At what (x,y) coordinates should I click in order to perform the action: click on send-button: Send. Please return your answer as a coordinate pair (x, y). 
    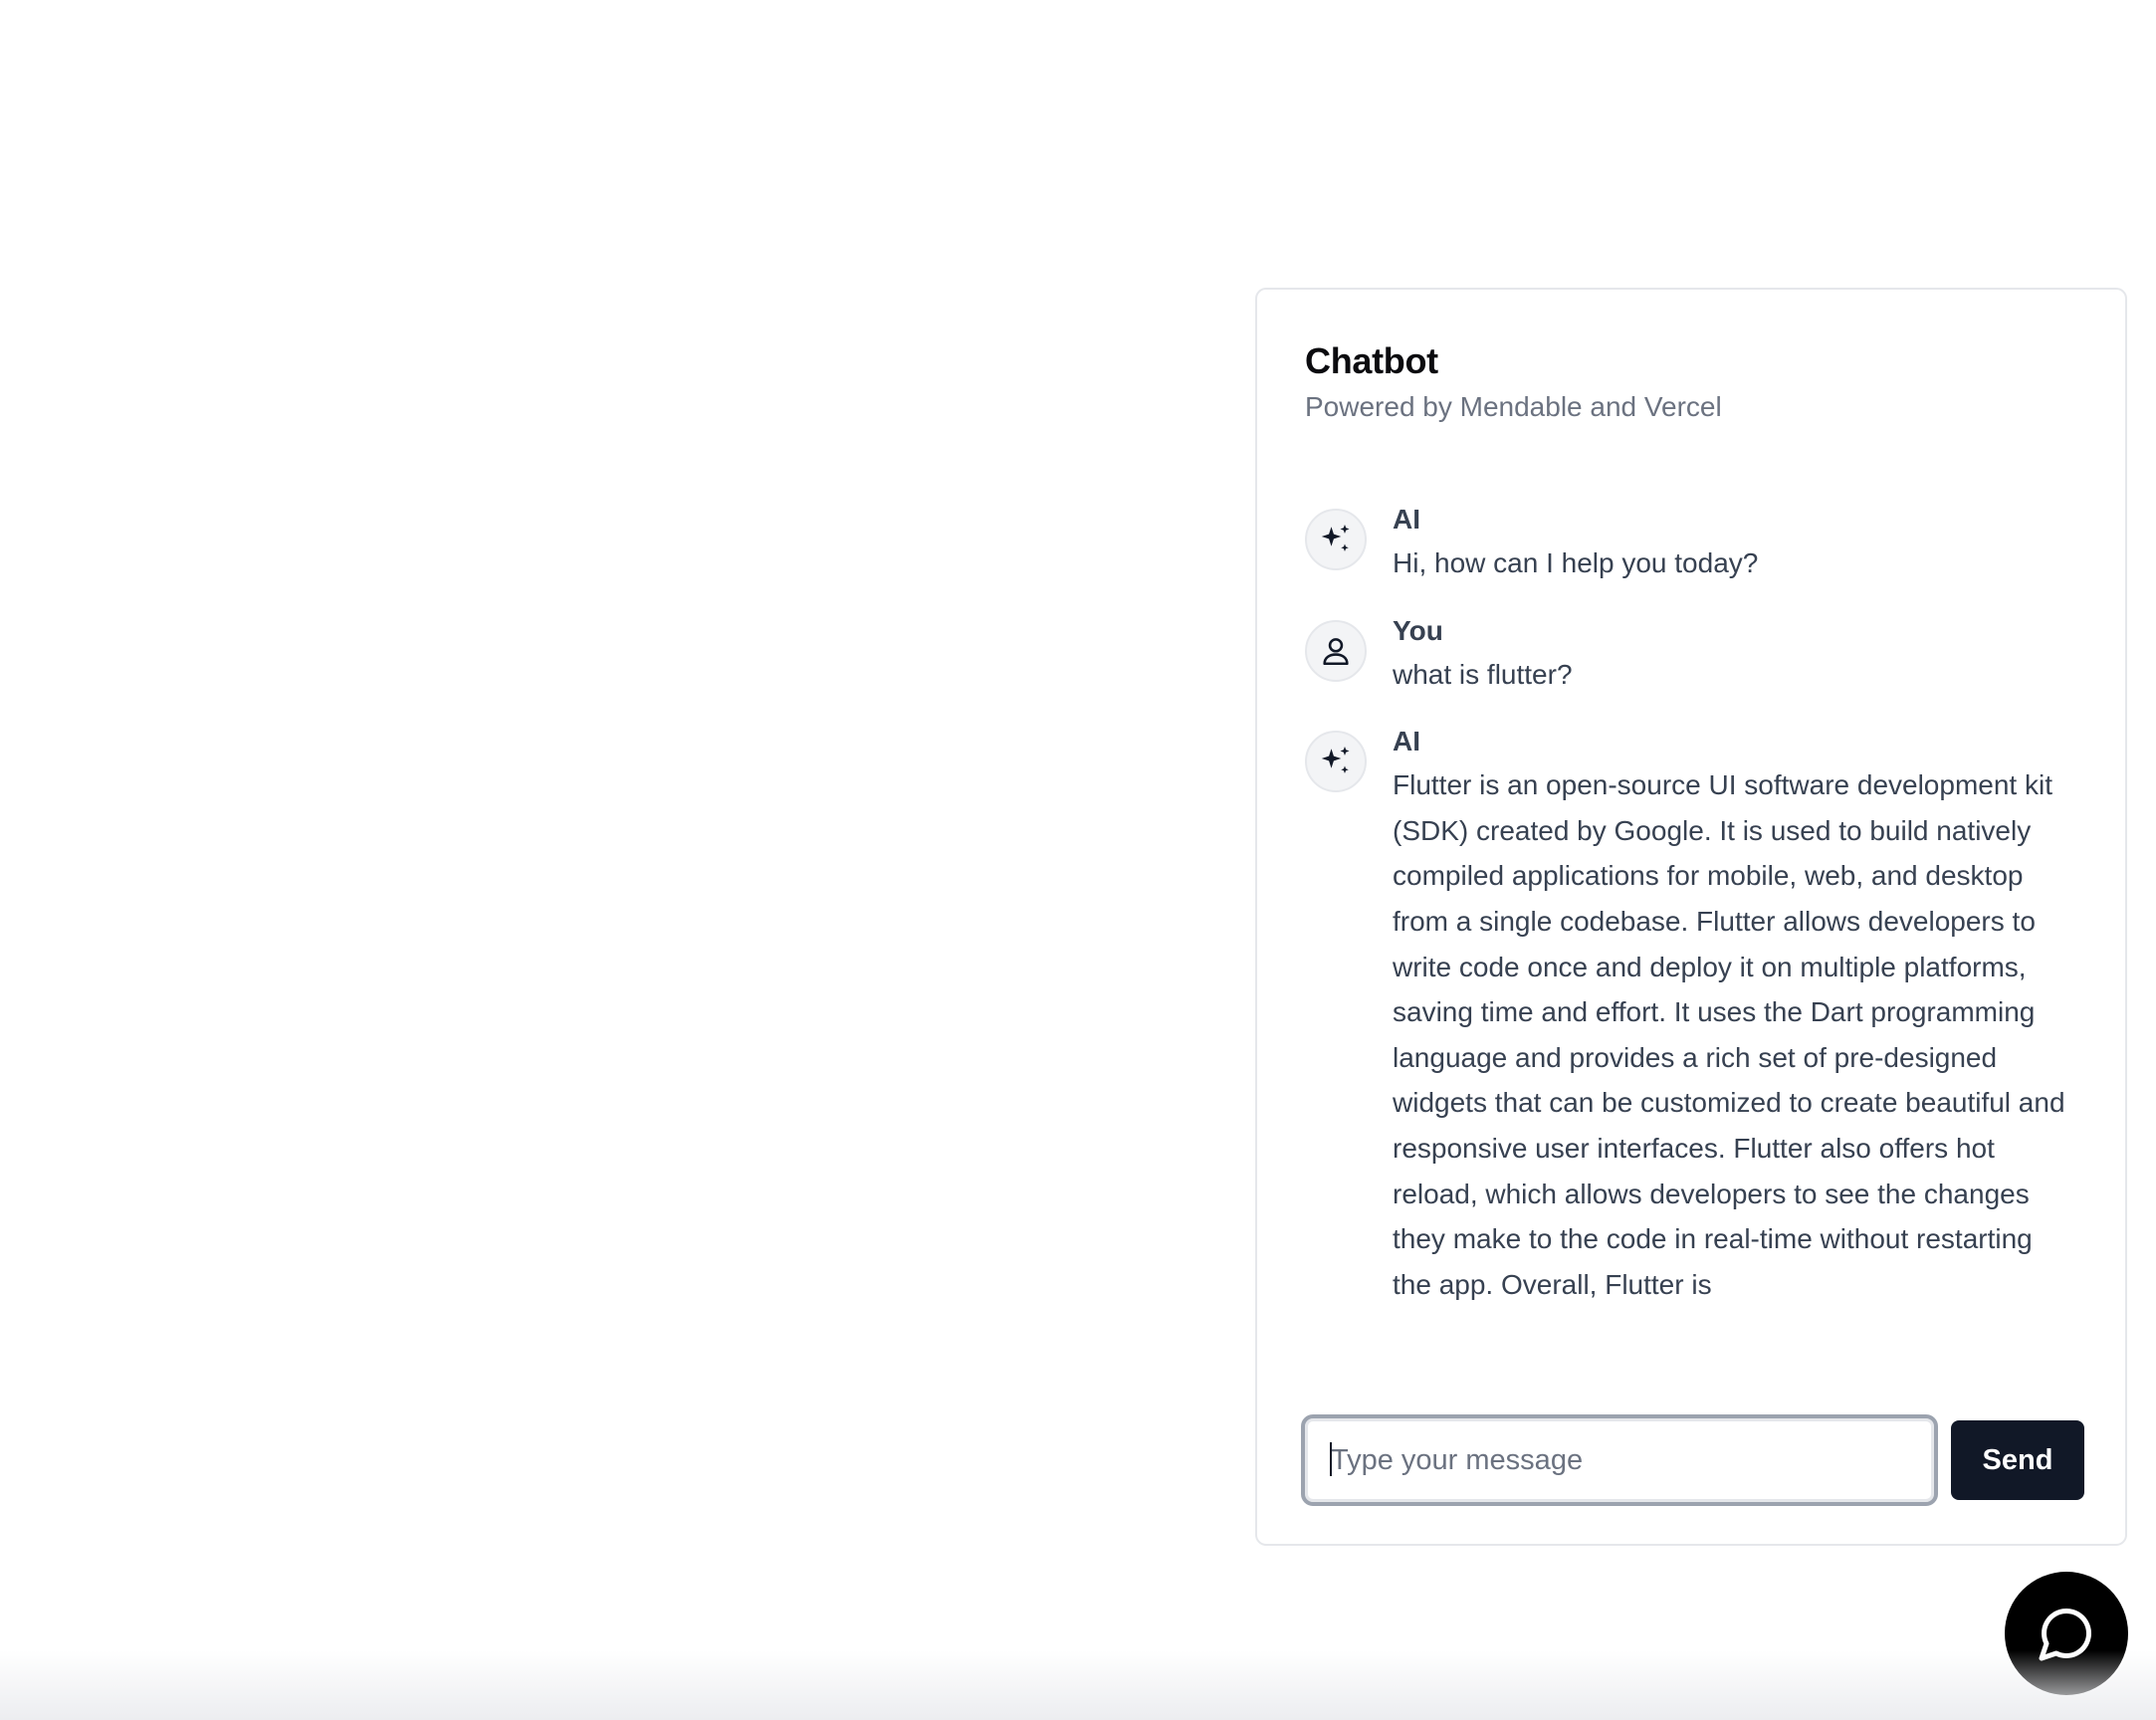
    Looking at the image, I should click on (2017, 1460).